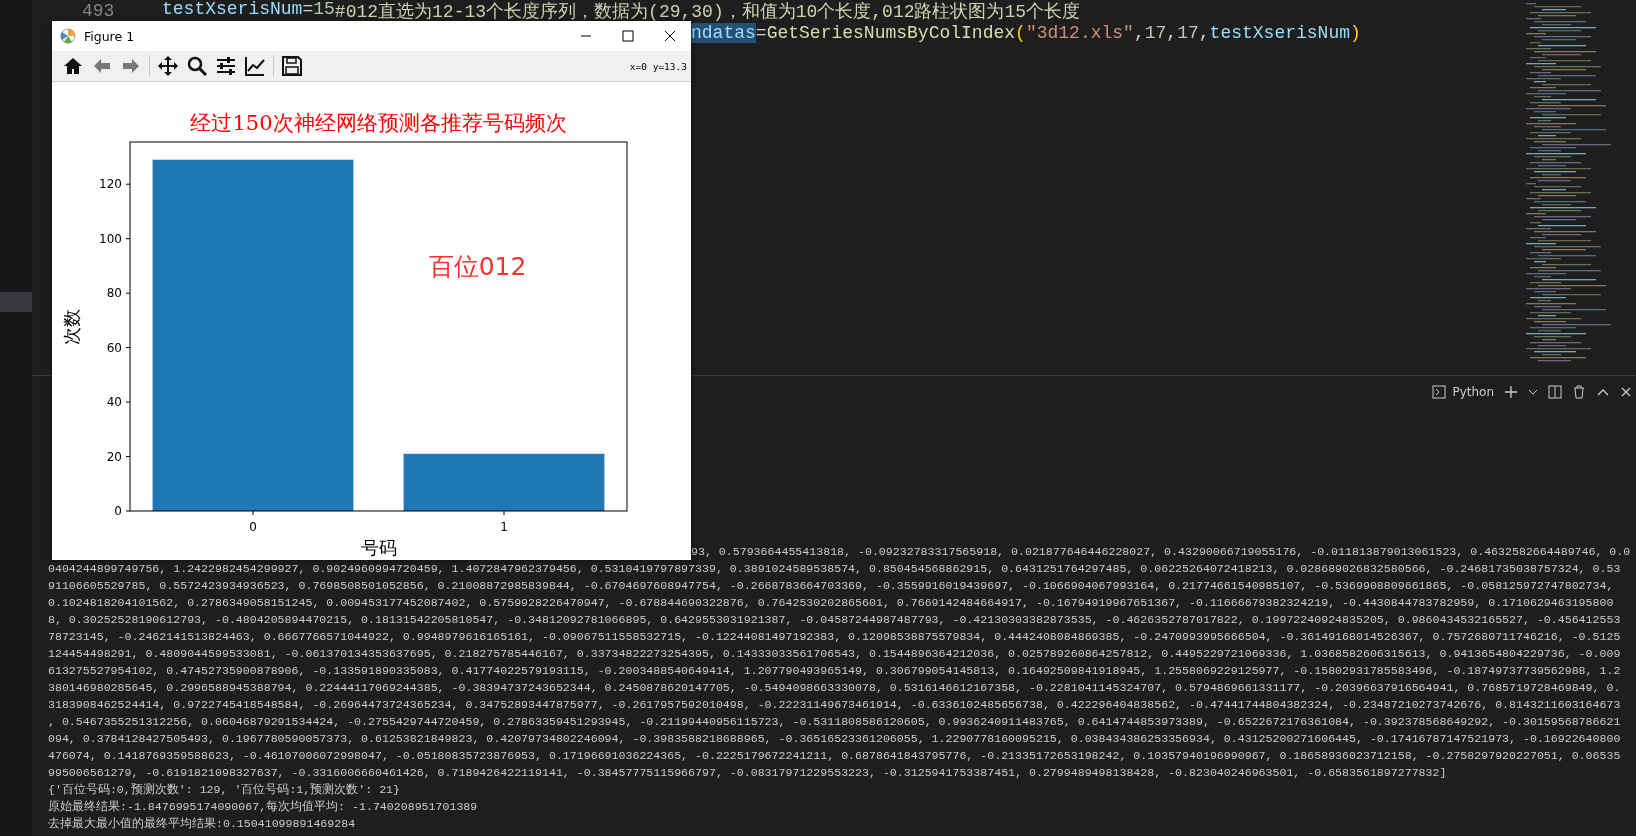  Describe the element at coordinates (831, 586) in the screenshot. I see `terminal-output-line: 91106605529785, 0.5572423934936523, 0.7698508501052856, 0.21008872985839844, -0.6704697608947754, -0.2668783664703369, -0.3559916019439697, -0.1066904067993164, 0.21774661540985107, -0.5369908809661865, -0.058125972747802734,` at that location.